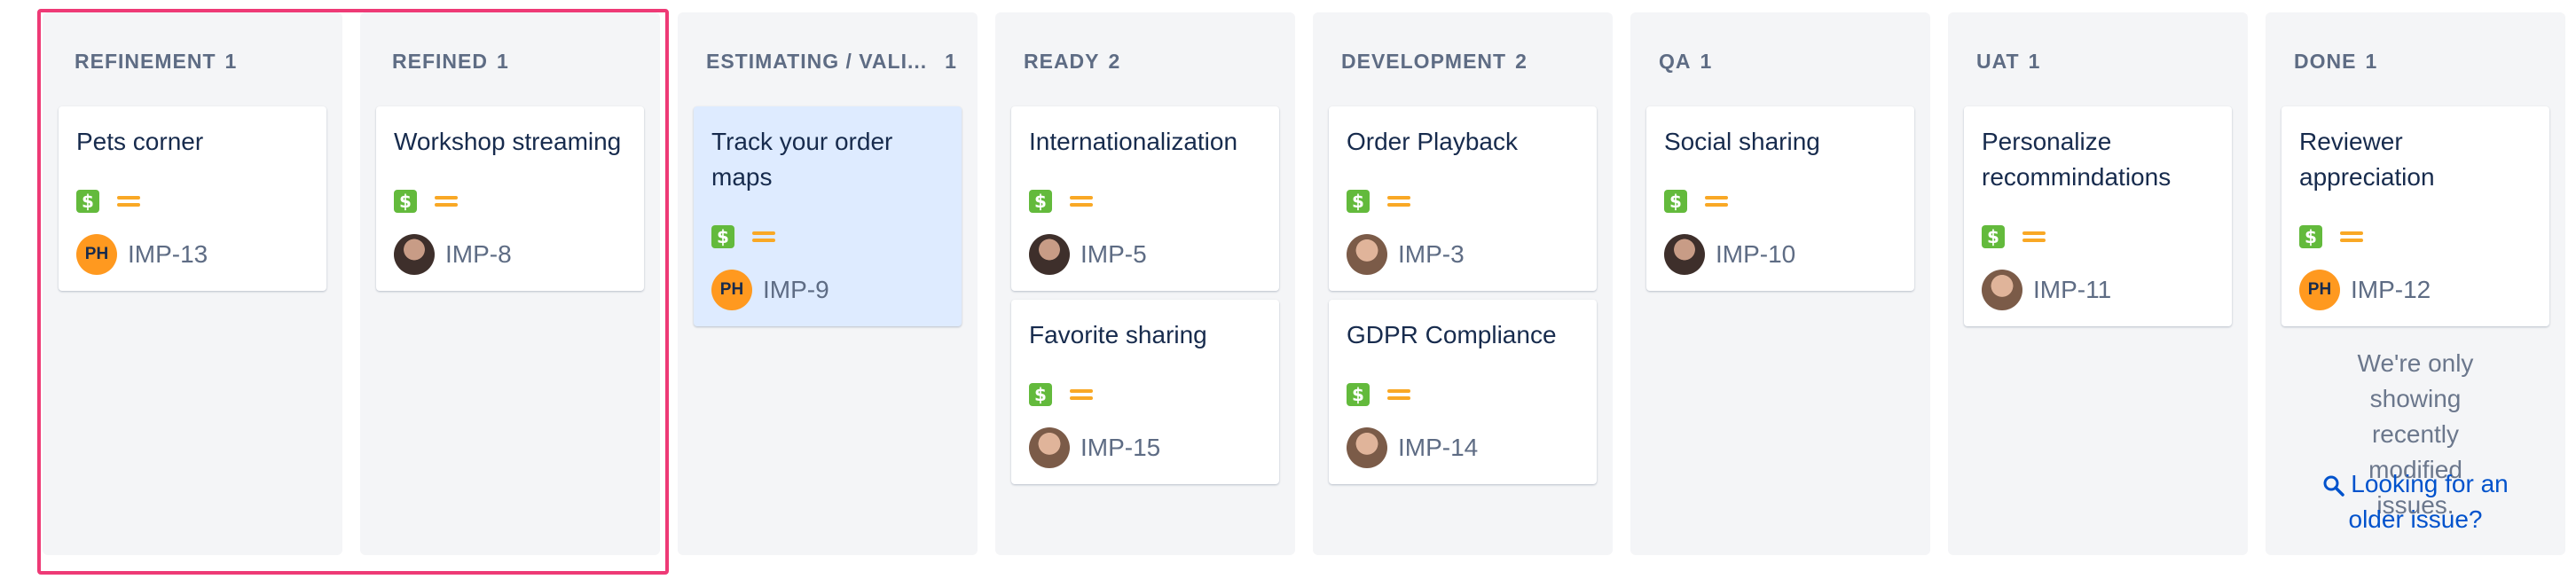 Image resolution: width=2576 pixels, height=587 pixels. What do you see at coordinates (1755, 254) in the screenshot?
I see `issue-key: IMP-10` at bounding box center [1755, 254].